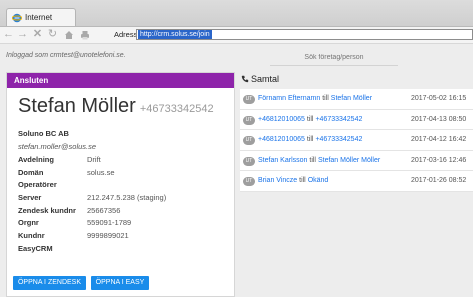 This screenshot has width=473, height=297. I want to click on detail-value: 9999899021, so click(108, 236).